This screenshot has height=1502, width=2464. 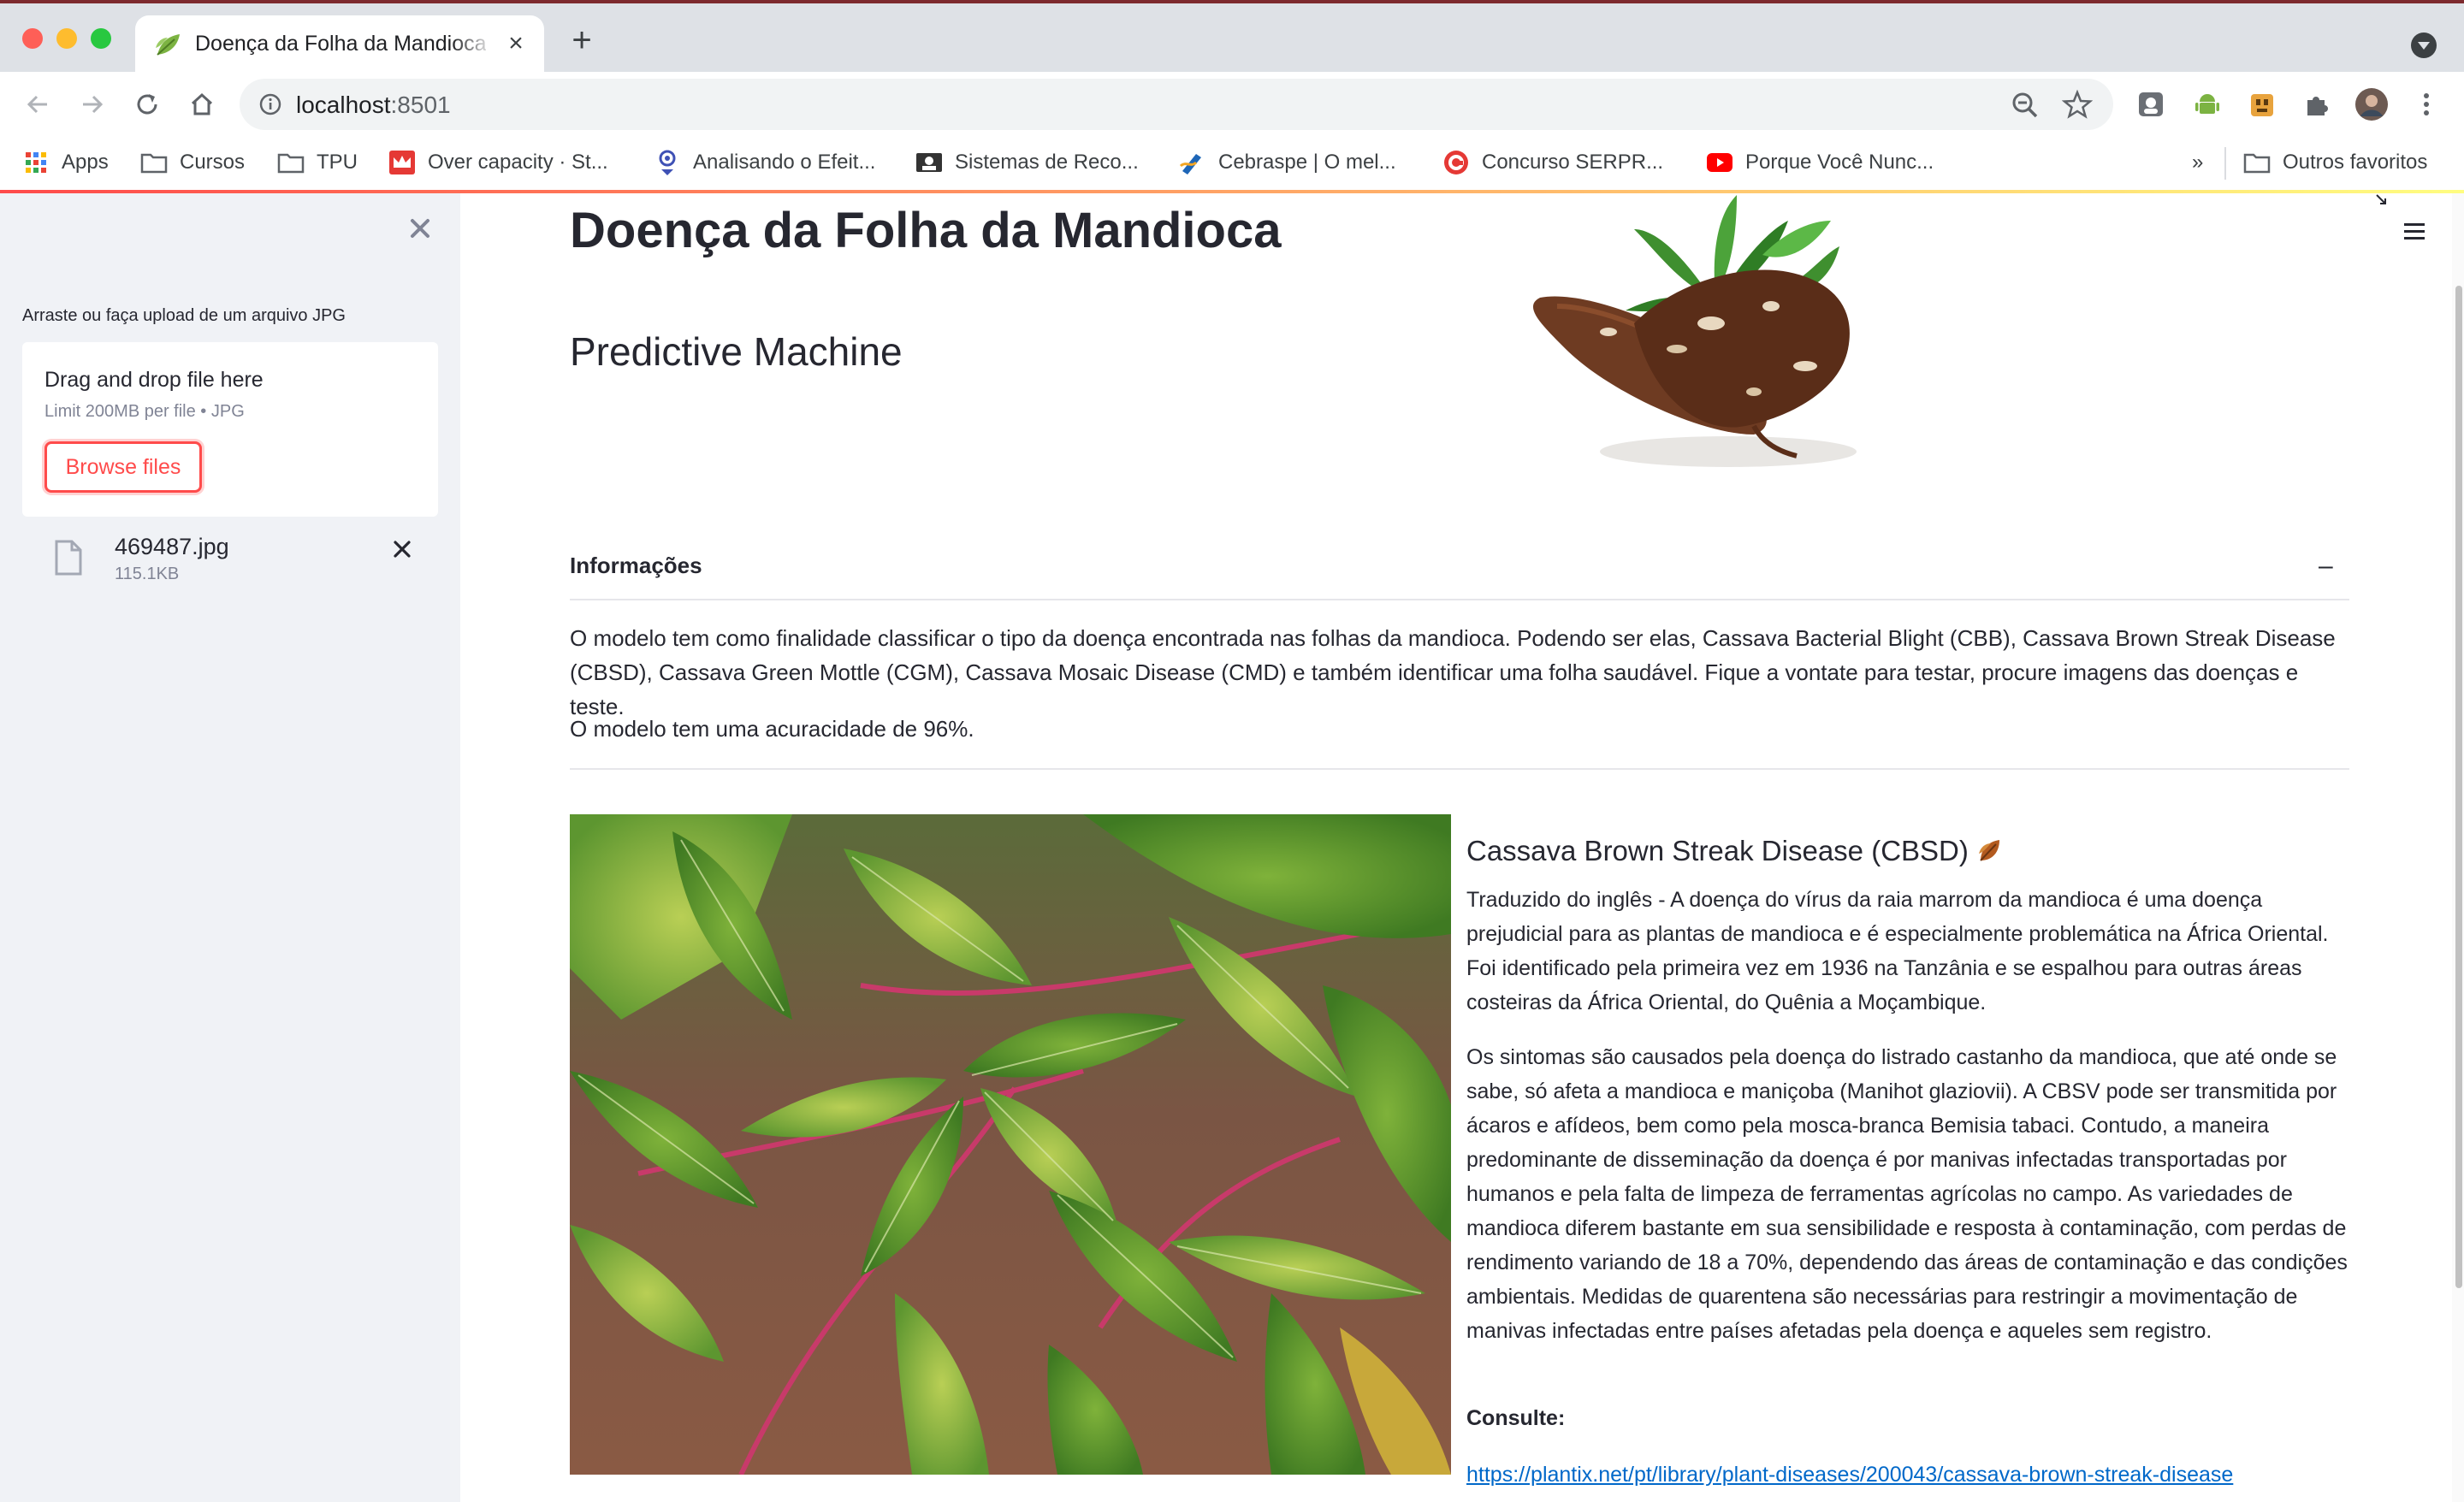 I want to click on close-sidebar-icon, so click(x=420, y=228).